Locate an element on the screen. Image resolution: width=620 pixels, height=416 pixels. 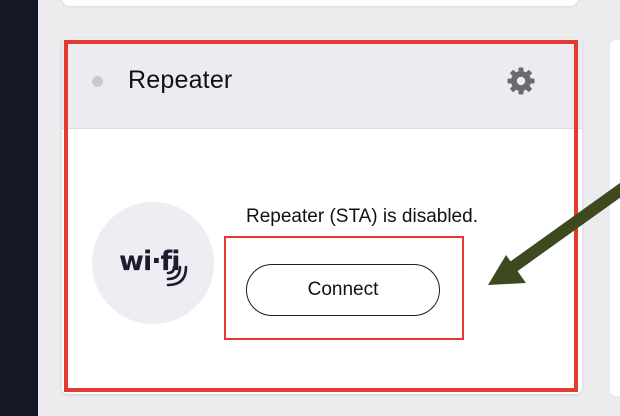
previous-card-edge is located at coordinates (320, 3).